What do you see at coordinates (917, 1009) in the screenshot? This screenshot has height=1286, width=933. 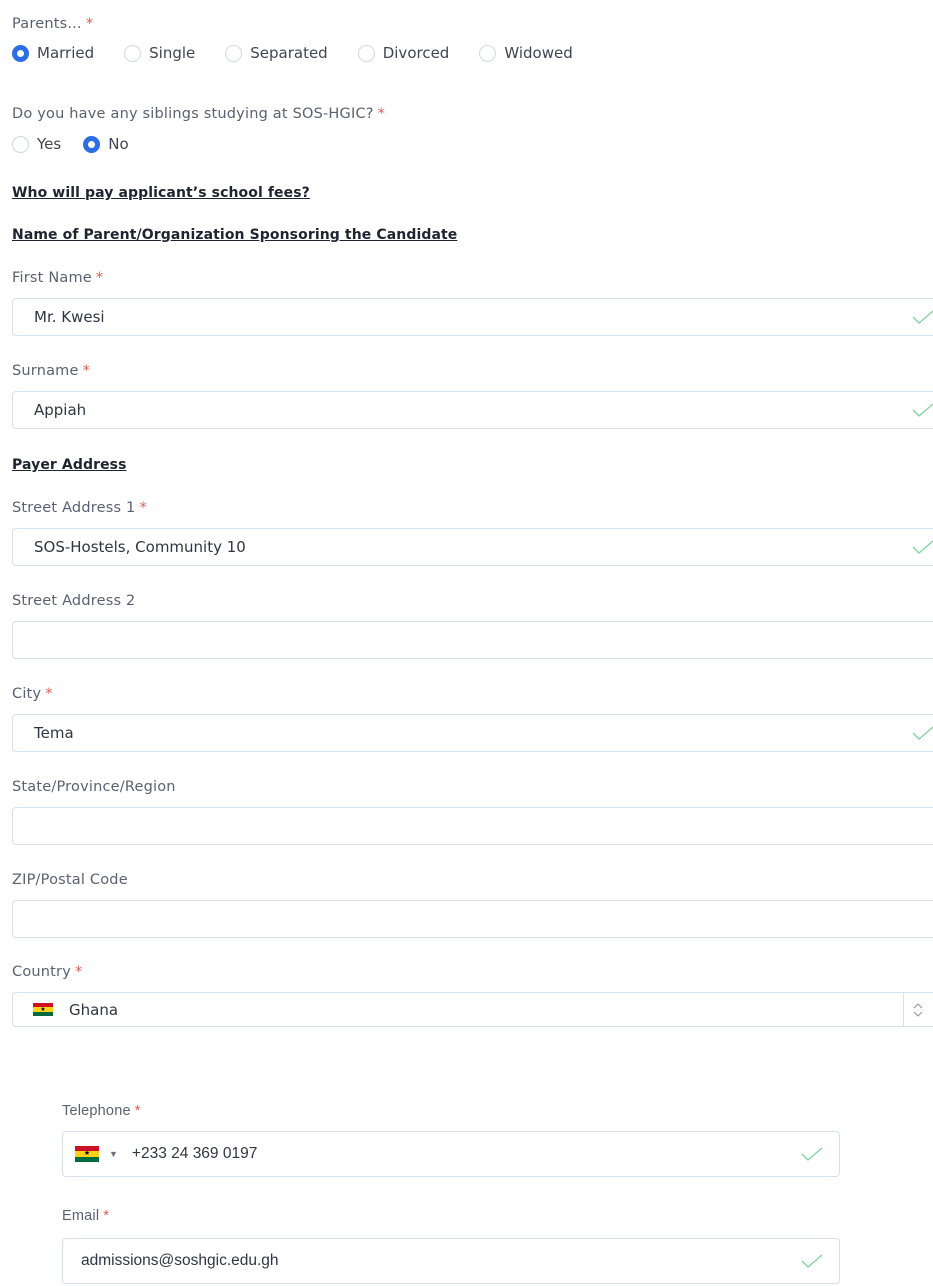 I see `chevron-up-down-icon` at bounding box center [917, 1009].